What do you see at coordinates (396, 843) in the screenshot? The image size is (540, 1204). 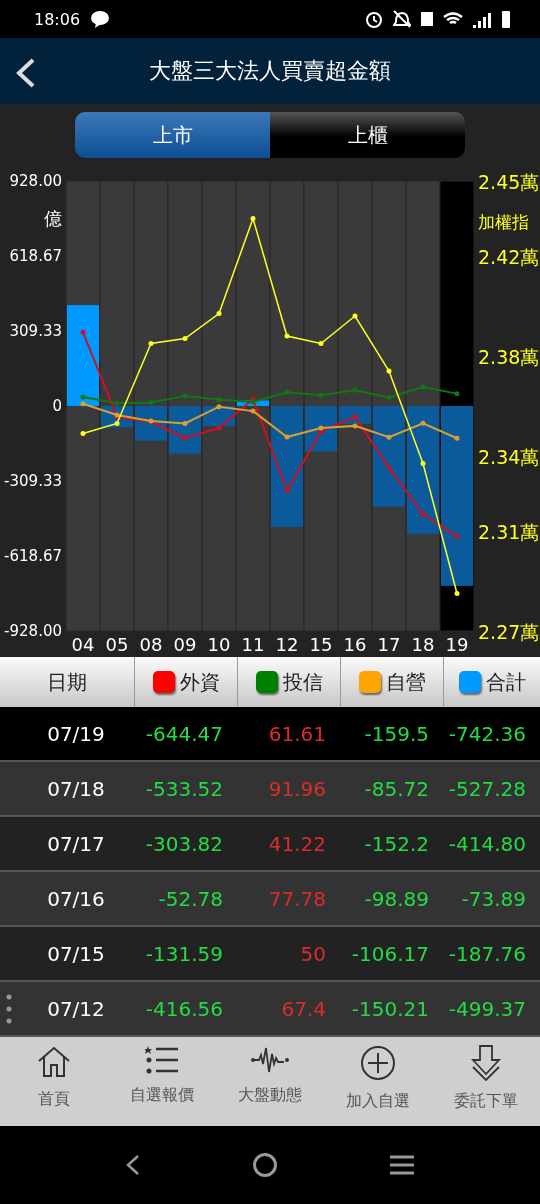 I see `table-cell-text: -152.2` at bounding box center [396, 843].